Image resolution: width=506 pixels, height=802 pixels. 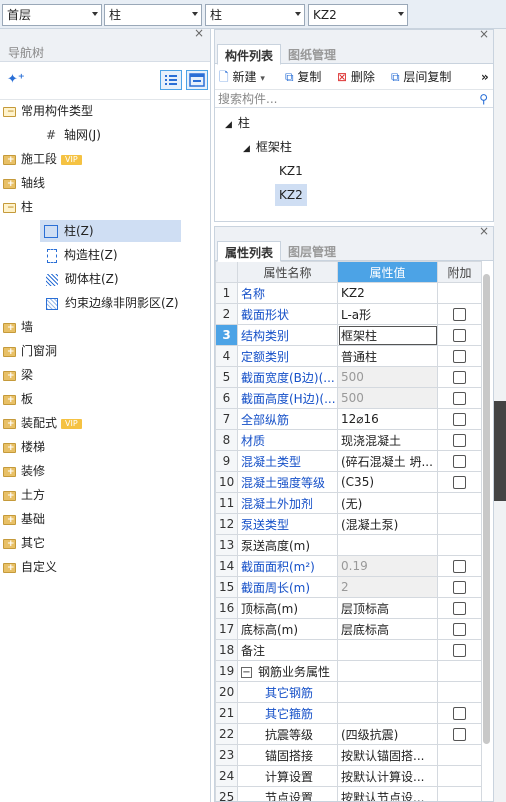 I want to click on more-button: », so click(x=485, y=77).